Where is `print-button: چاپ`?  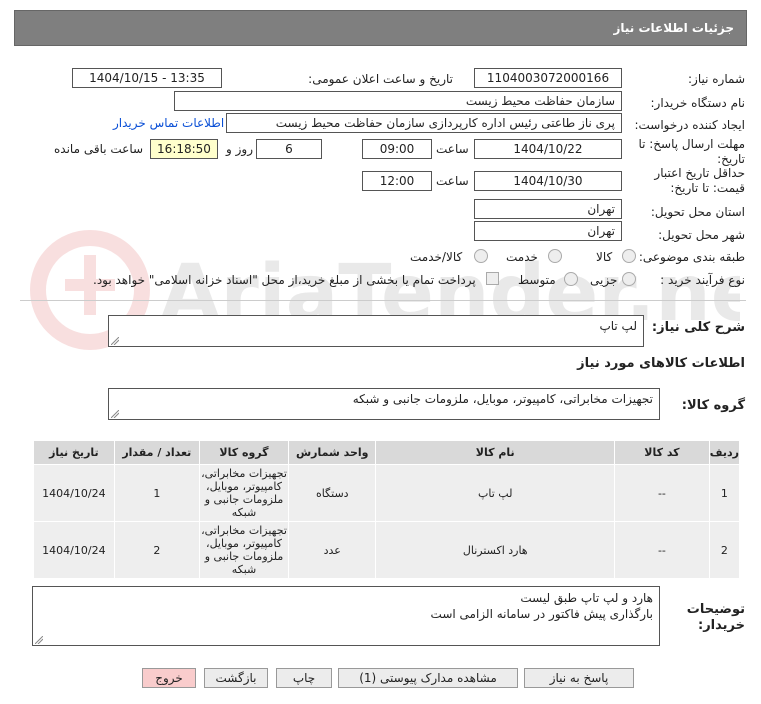 print-button: چاپ is located at coordinates (304, 678).